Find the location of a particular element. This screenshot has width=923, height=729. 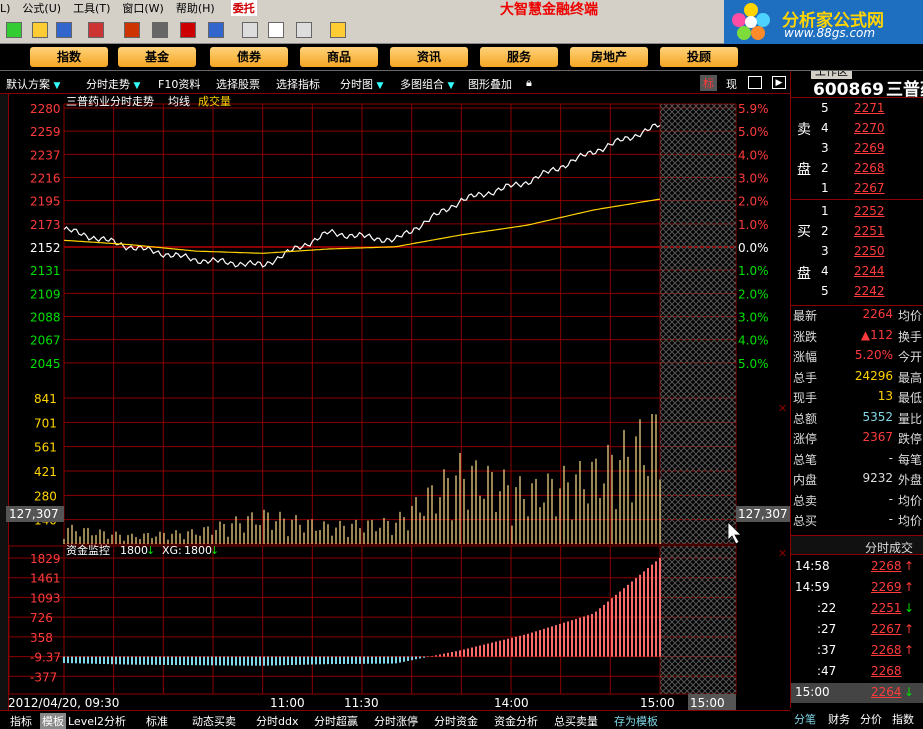

fund-panel-title: 资金监控 is located at coordinates (88, 550).